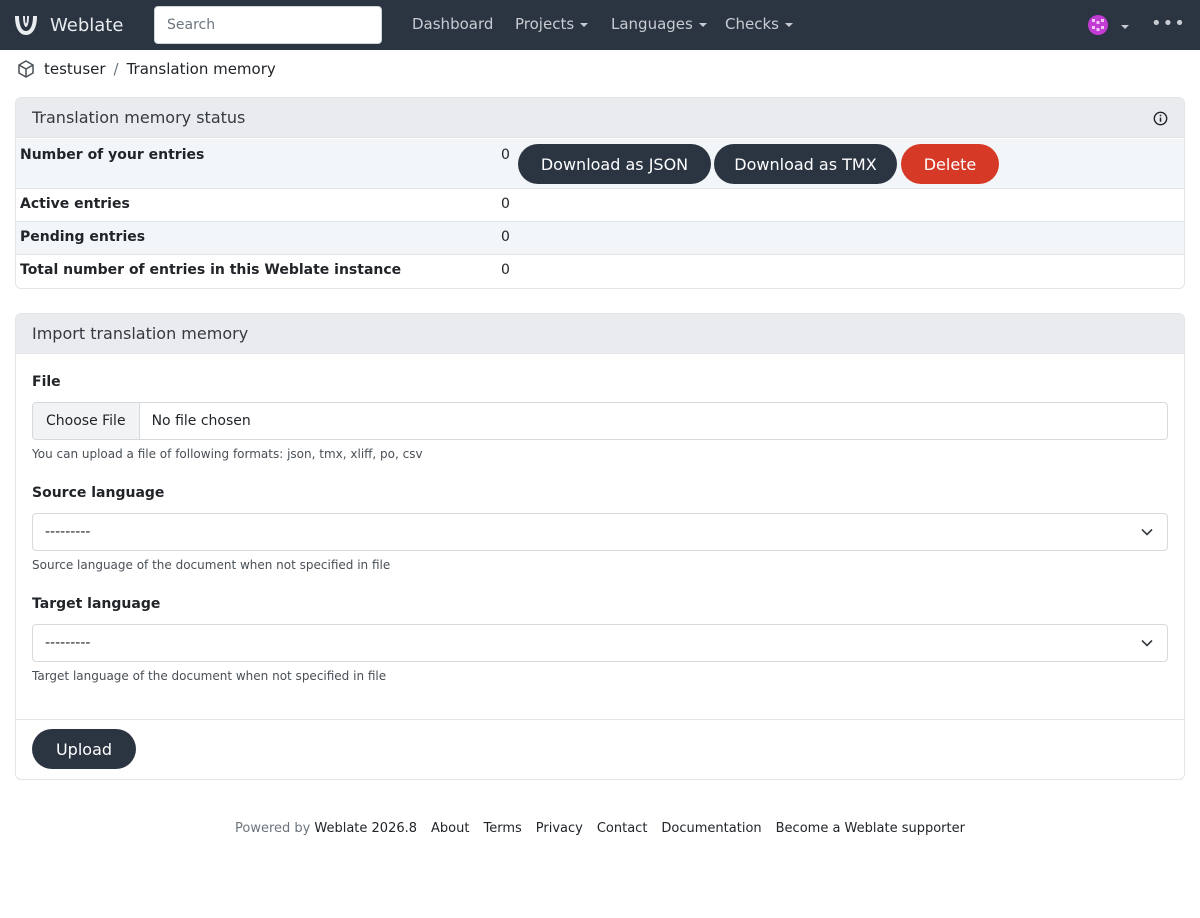 This screenshot has height=918, width=1200. I want to click on footer-version-link: Weblate 2026.8, so click(365, 828).